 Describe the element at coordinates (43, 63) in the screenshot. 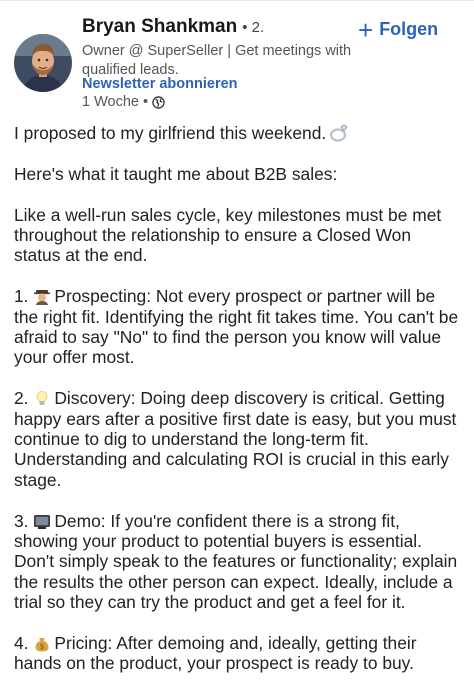

I see `avatar` at that location.